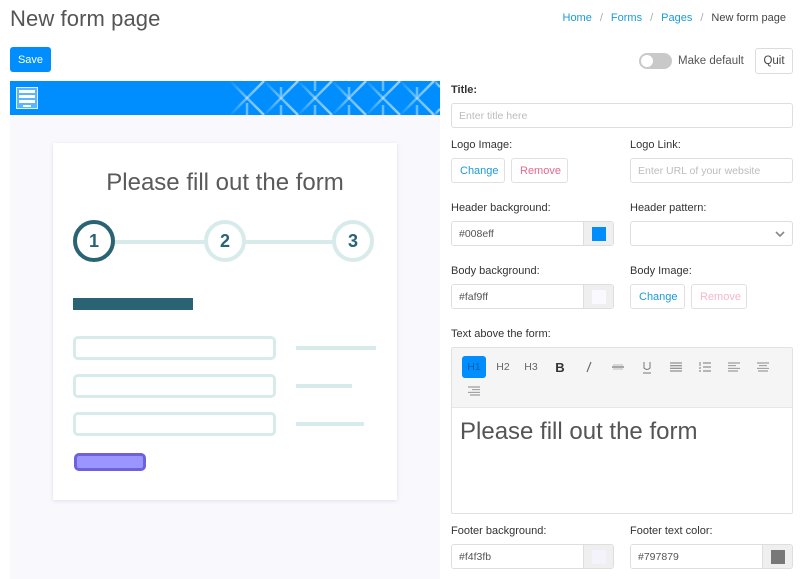 The height and width of the screenshot is (579, 800). I want to click on logo-change-button: Change, so click(478, 170).